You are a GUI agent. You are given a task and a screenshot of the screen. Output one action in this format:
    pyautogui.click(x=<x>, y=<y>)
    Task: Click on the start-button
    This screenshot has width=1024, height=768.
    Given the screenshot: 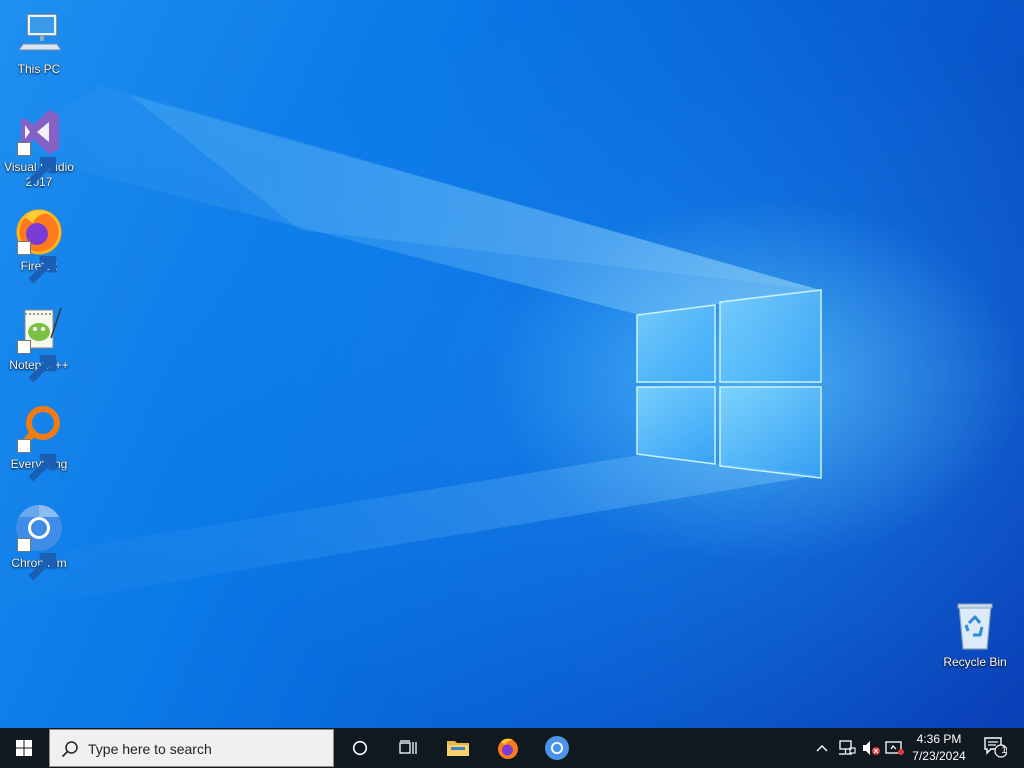 What is the action you would take?
    pyautogui.click(x=24, y=748)
    